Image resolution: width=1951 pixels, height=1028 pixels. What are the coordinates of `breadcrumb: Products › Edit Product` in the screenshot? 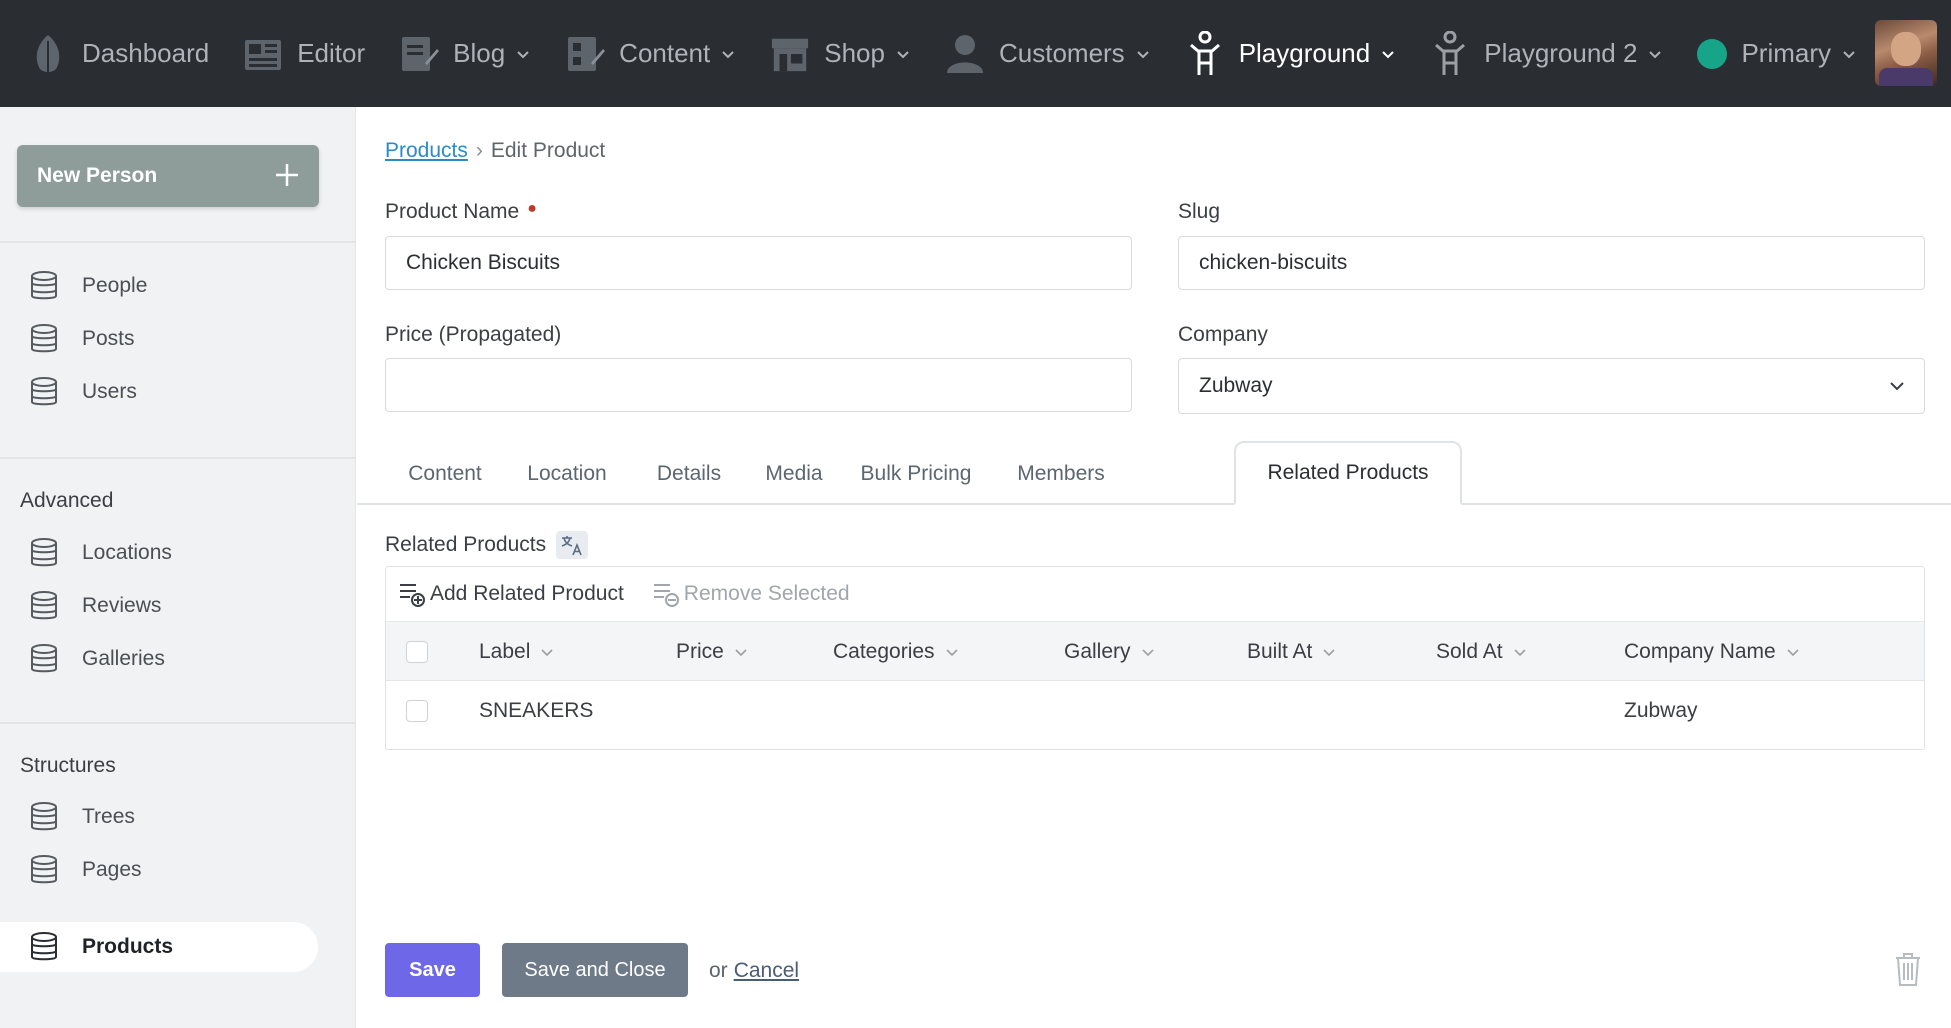 It's located at (495, 151).